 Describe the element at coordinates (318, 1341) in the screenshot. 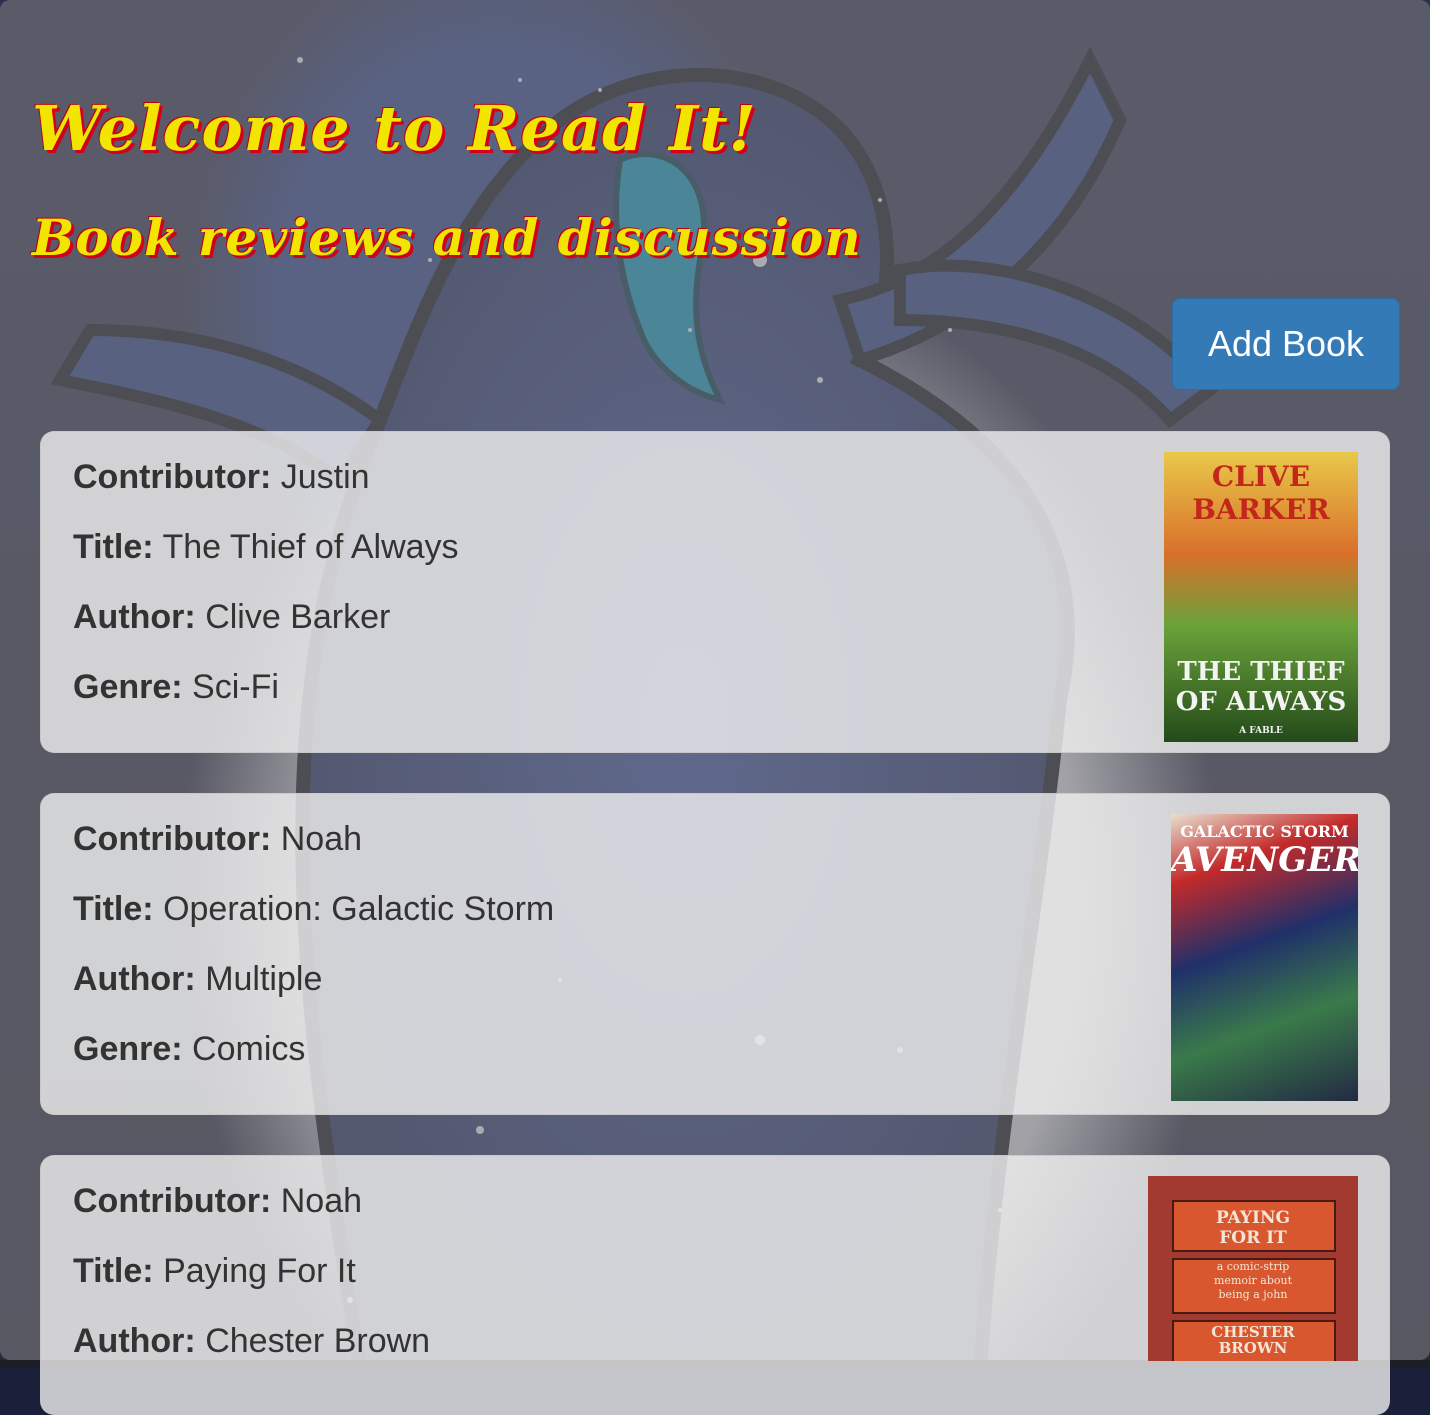

I see `author-value: Chester Brown` at that location.